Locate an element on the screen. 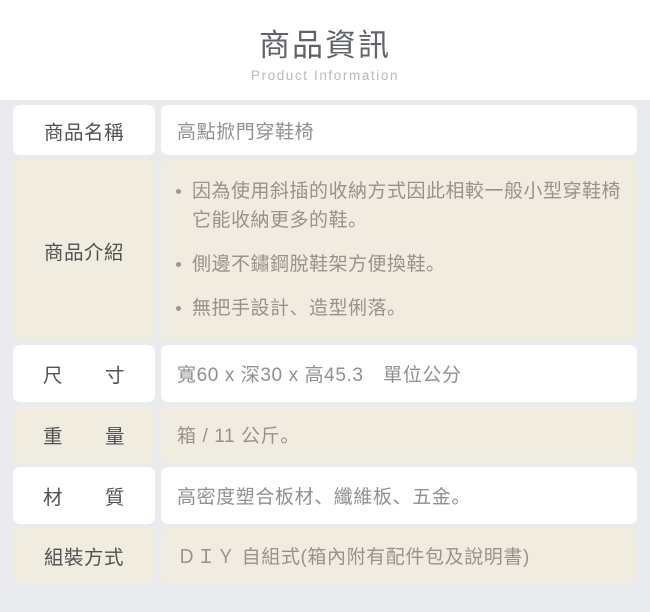 This screenshot has width=650, height=612. row-label-text: 組裝方式 is located at coordinates (83, 558).